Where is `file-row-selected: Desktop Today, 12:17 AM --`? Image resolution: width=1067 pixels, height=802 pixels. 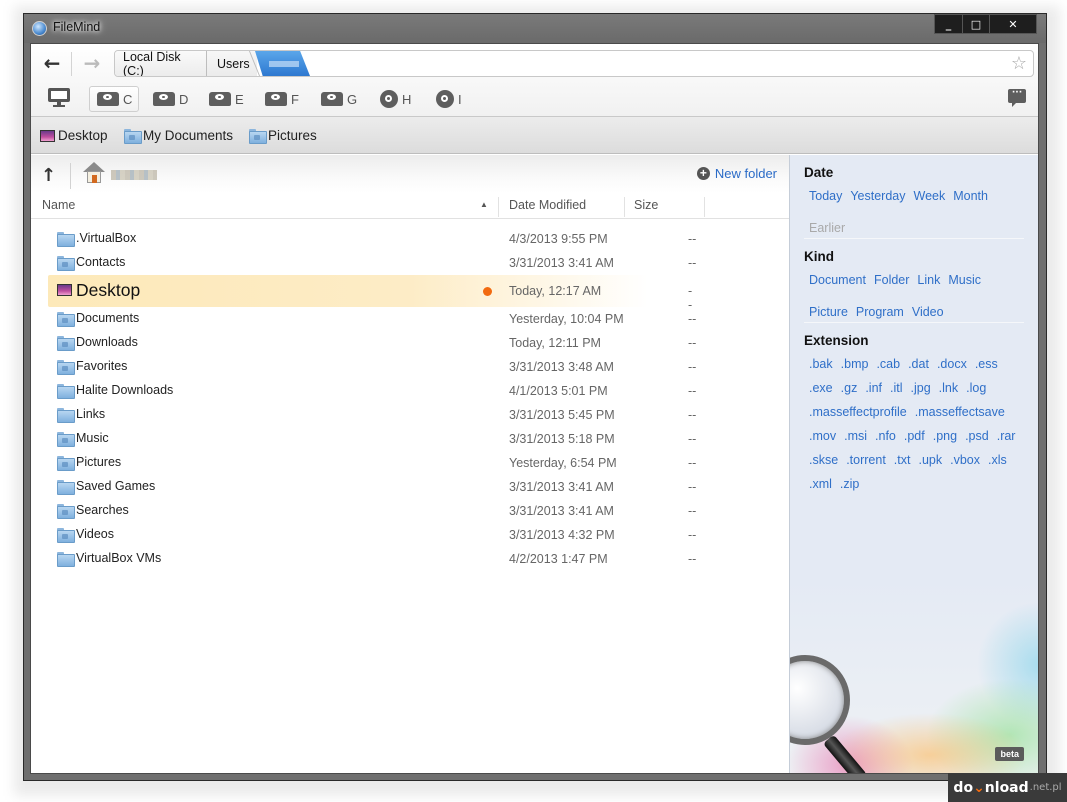 file-row-selected: Desktop Today, 12:17 AM -- is located at coordinates (370, 293).